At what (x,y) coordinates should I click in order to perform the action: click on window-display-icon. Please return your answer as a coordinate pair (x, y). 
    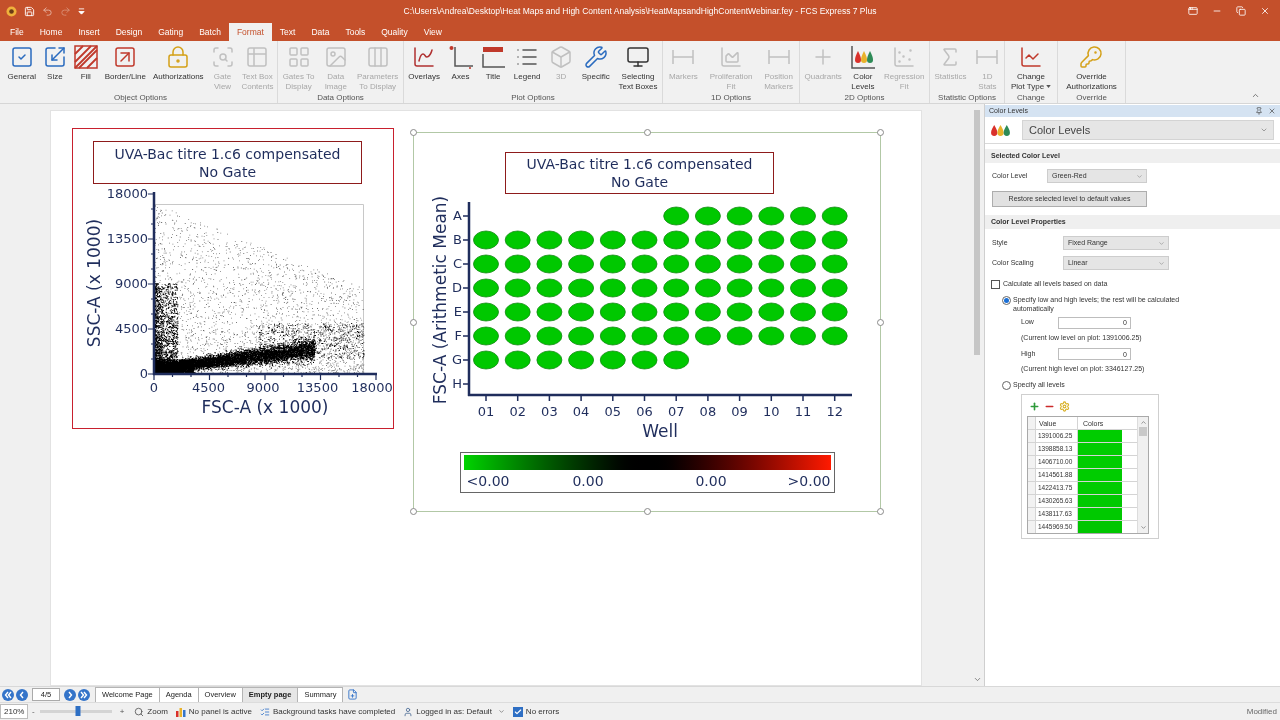
    Looking at the image, I should click on (1193, 11).